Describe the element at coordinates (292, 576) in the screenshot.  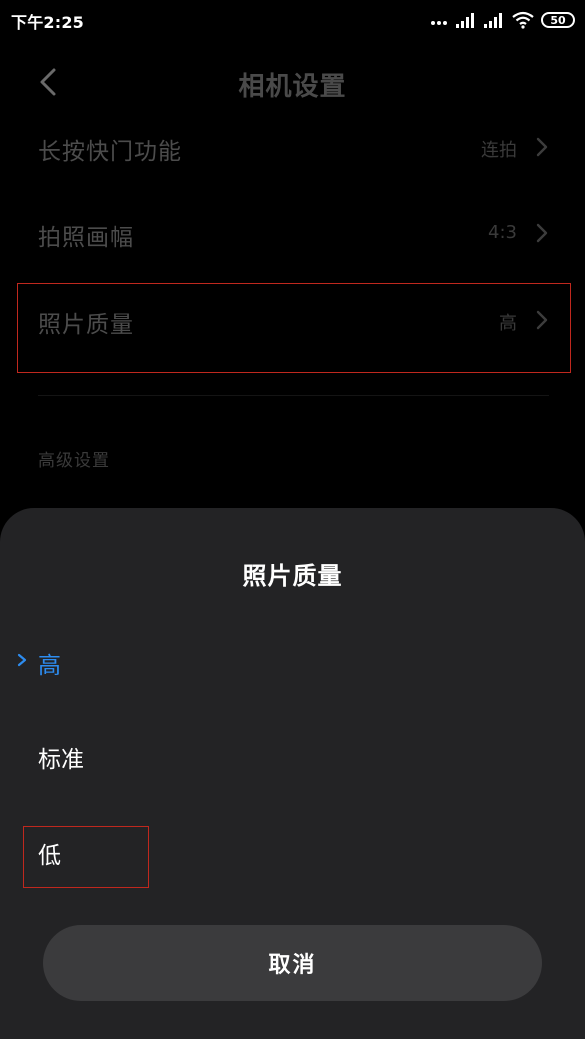
I see `sheet-title: 照片质量` at that location.